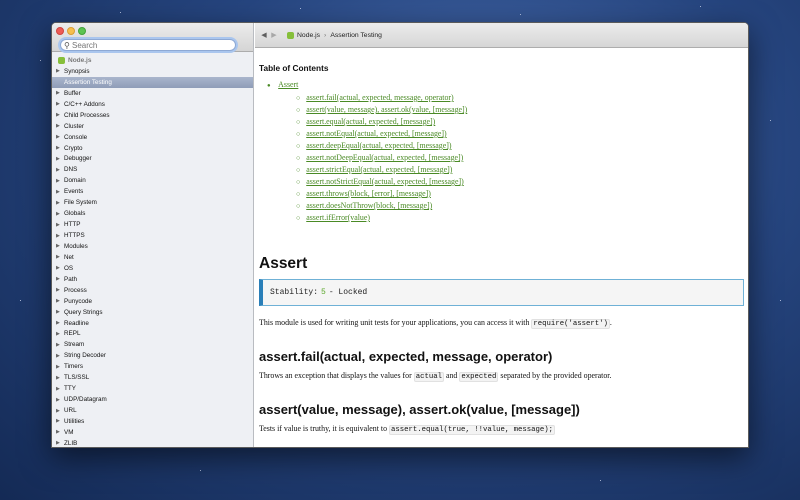 The width and height of the screenshot is (800, 500). What do you see at coordinates (152, 169) in the screenshot?
I see `sidebar-item: ▶ DNS` at bounding box center [152, 169].